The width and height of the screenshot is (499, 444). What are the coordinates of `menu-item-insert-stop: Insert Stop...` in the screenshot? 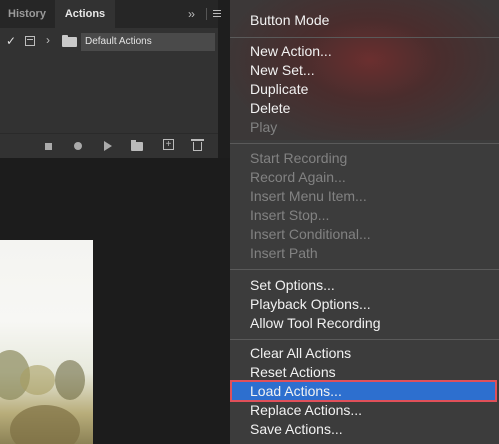 It's located at (290, 215).